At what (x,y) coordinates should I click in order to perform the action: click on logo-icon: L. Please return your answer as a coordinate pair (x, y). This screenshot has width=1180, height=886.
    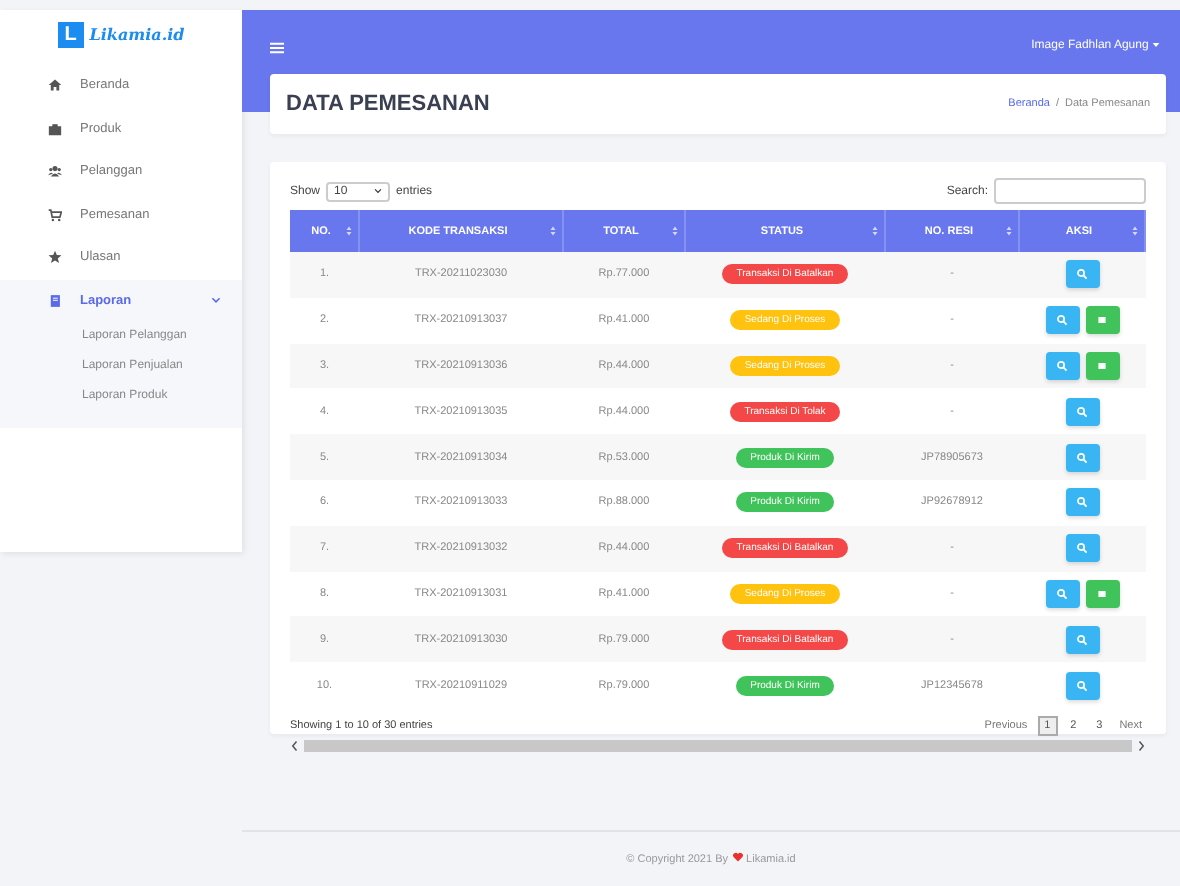
    Looking at the image, I should click on (70, 34).